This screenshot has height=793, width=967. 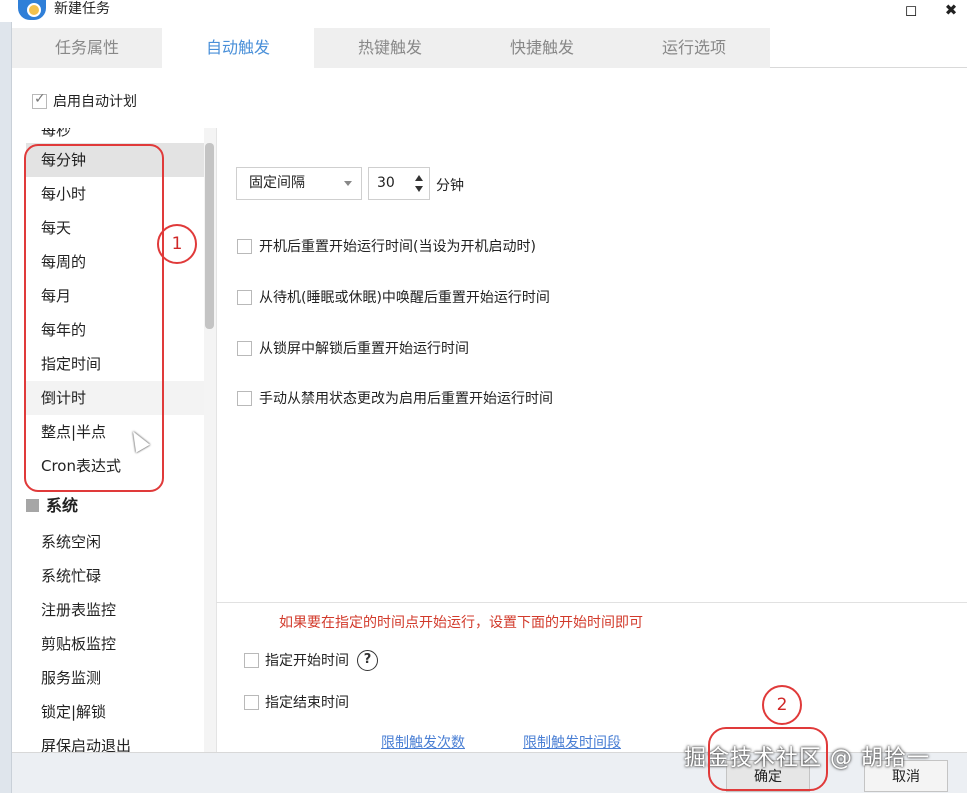 What do you see at coordinates (348, 183) in the screenshot?
I see `chevron-down-icon` at bounding box center [348, 183].